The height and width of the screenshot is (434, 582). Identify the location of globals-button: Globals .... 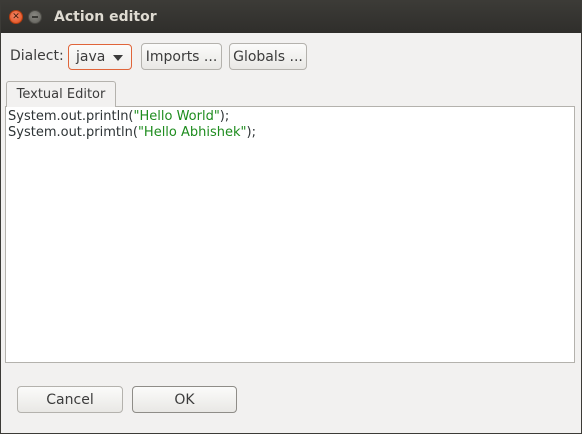
(268, 56).